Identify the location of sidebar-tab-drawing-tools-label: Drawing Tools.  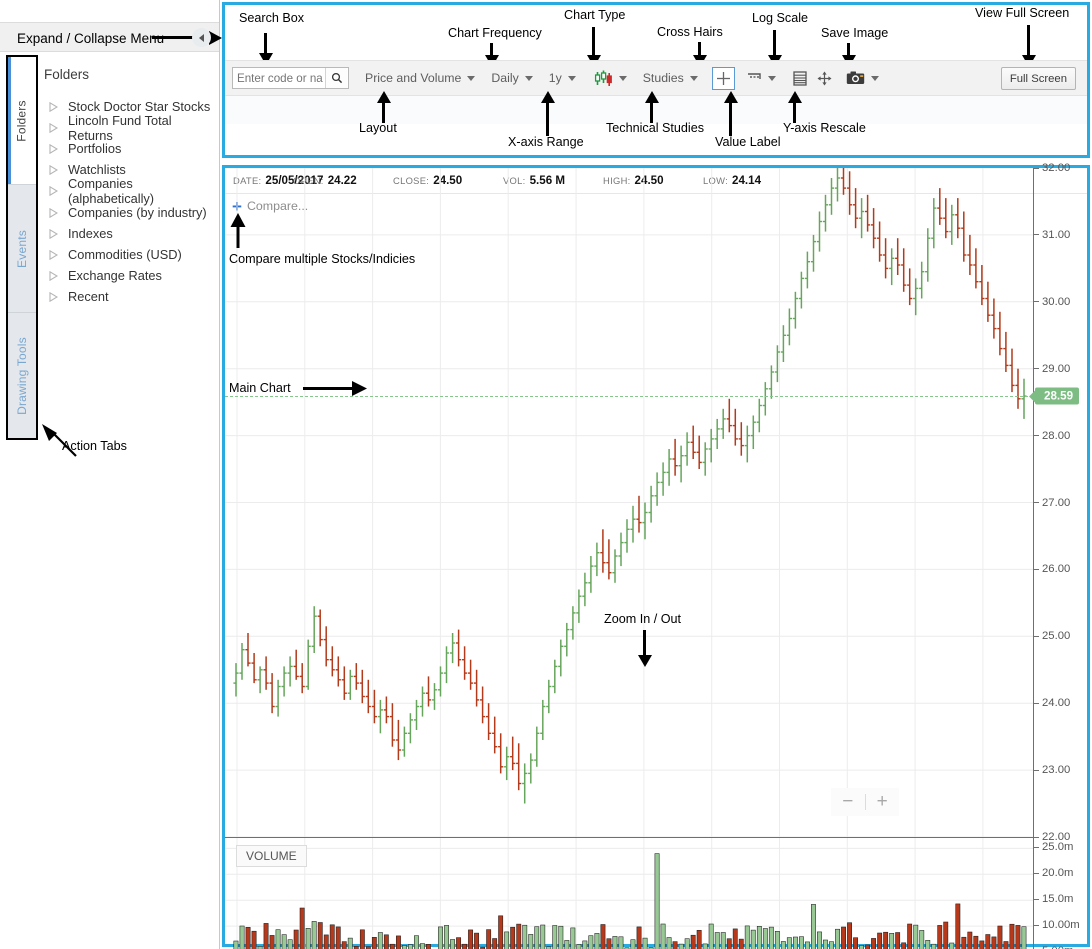
(22, 375).